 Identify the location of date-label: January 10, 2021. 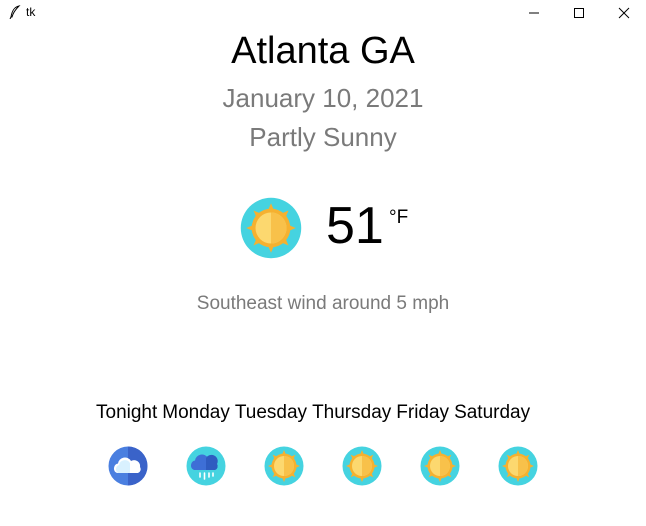
(323, 98).